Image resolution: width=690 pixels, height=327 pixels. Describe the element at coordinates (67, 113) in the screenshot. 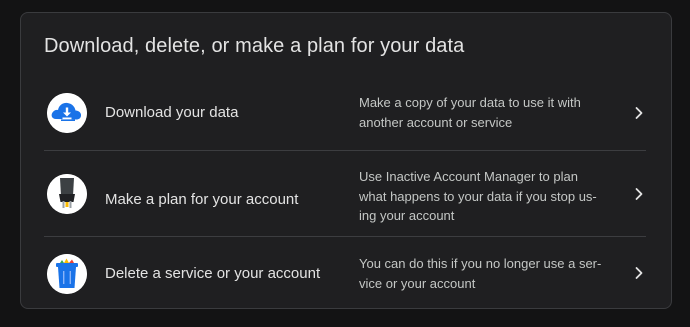

I see `cloud-download-icon` at that location.